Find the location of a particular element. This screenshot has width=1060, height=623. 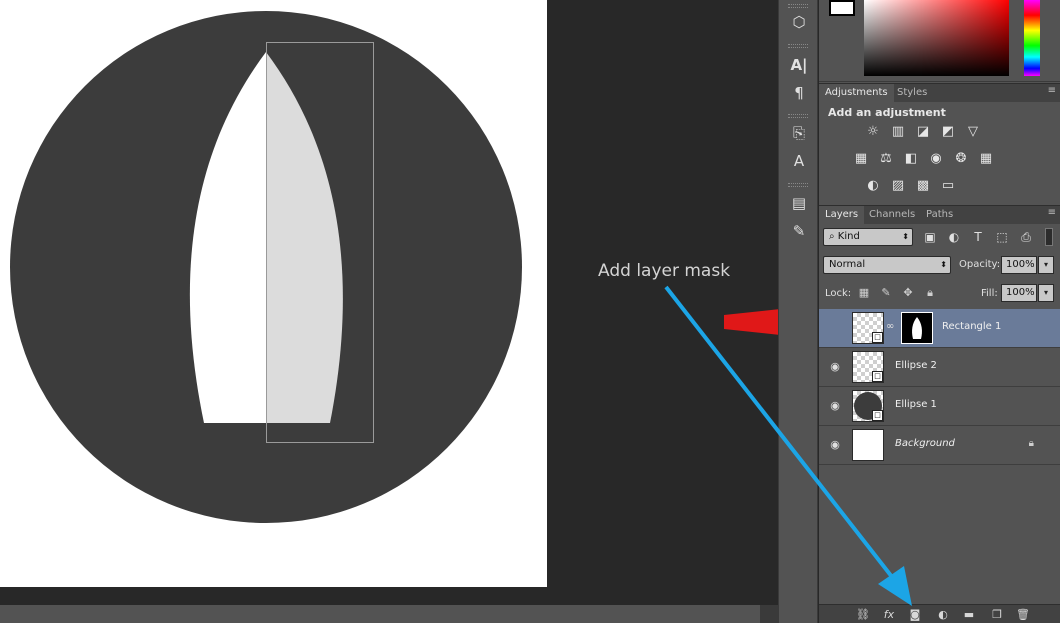

history-panel-icon: ▤ is located at coordinates (799, 203).